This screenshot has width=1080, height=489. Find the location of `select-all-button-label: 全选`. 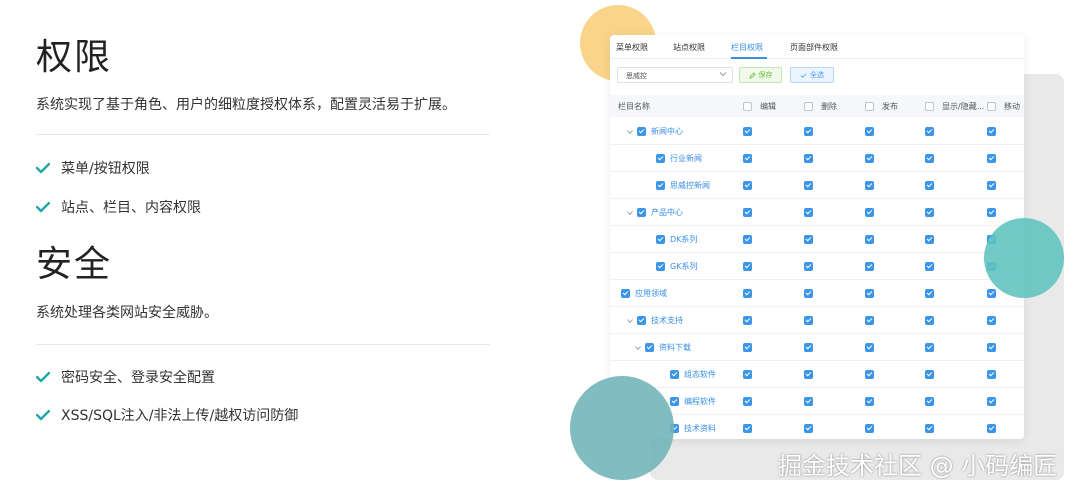

select-all-button-label: 全选 is located at coordinates (817, 75).